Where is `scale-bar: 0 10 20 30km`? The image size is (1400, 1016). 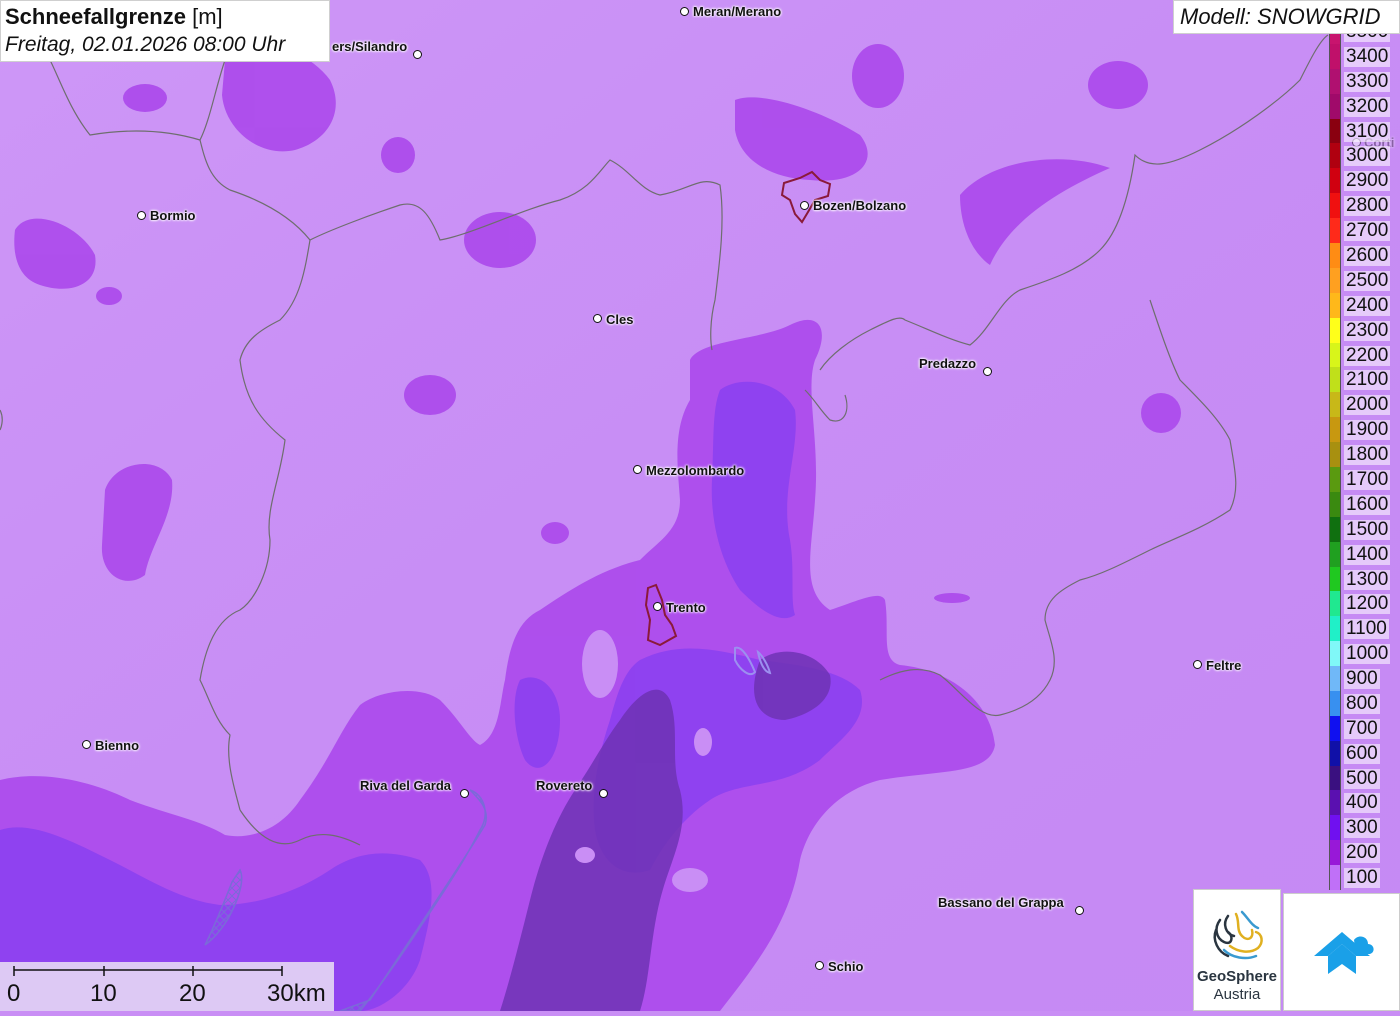 scale-bar: 0 10 20 30km is located at coordinates (167, 986).